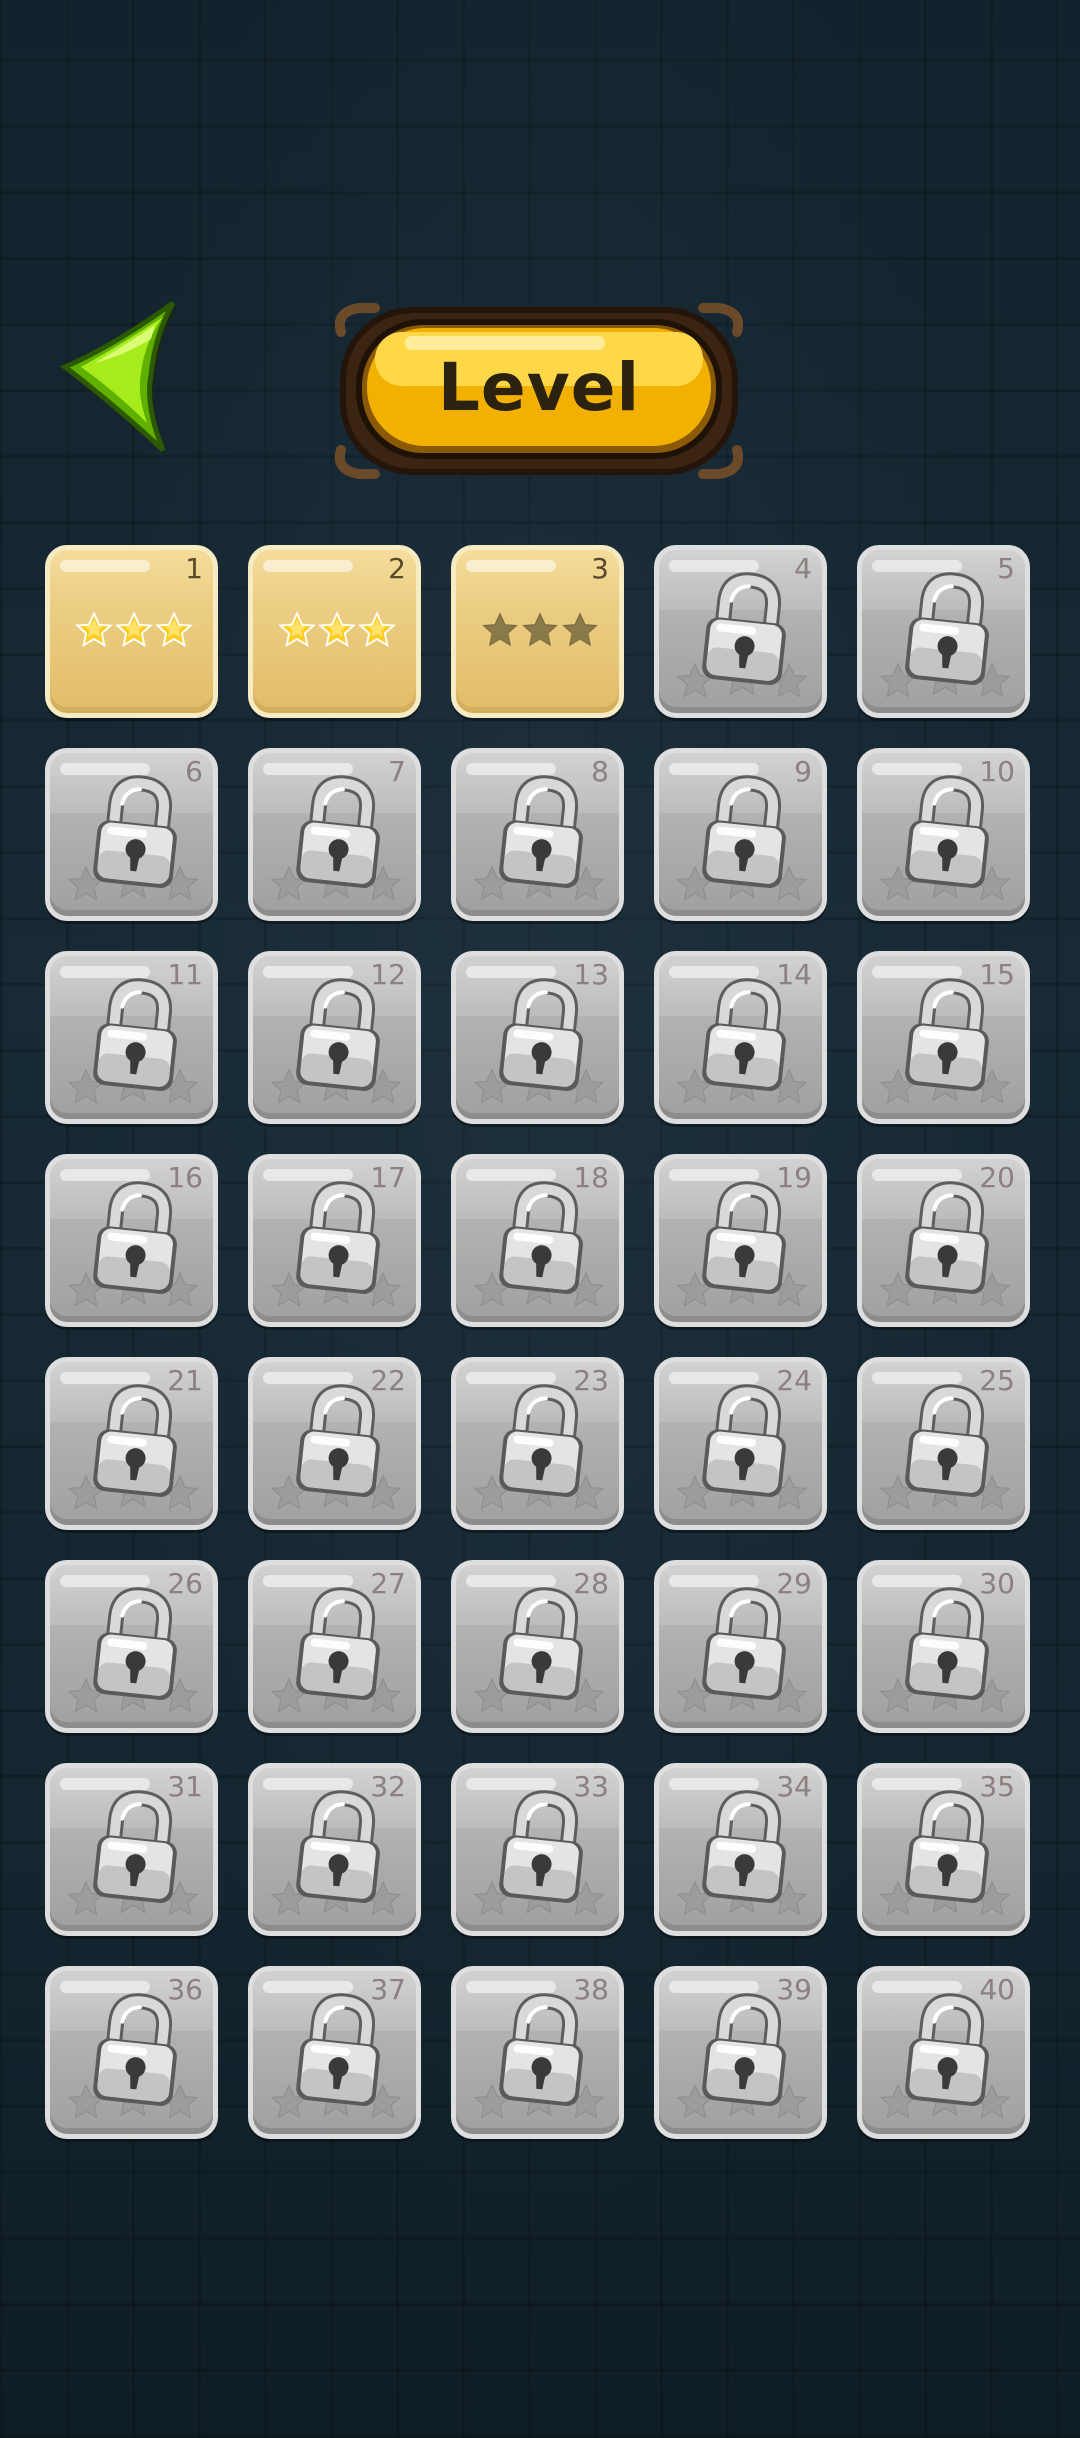  Describe the element at coordinates (334, 631) in the screenshot. I see `level-tile-2: 2` at that location.